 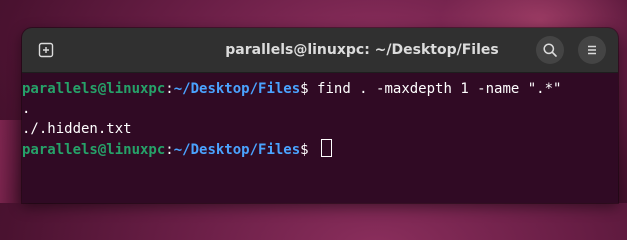 I want to click on new-tab-icon, so click(x=46, y=50).